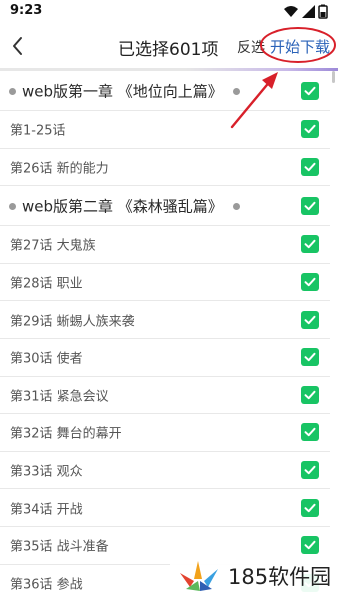 The height and width of the screenshot is (600, 338). Describe the element at coordinates (165, 396) in the screenshot. I see `episode-row: 第31话 紧急会议` at that location.